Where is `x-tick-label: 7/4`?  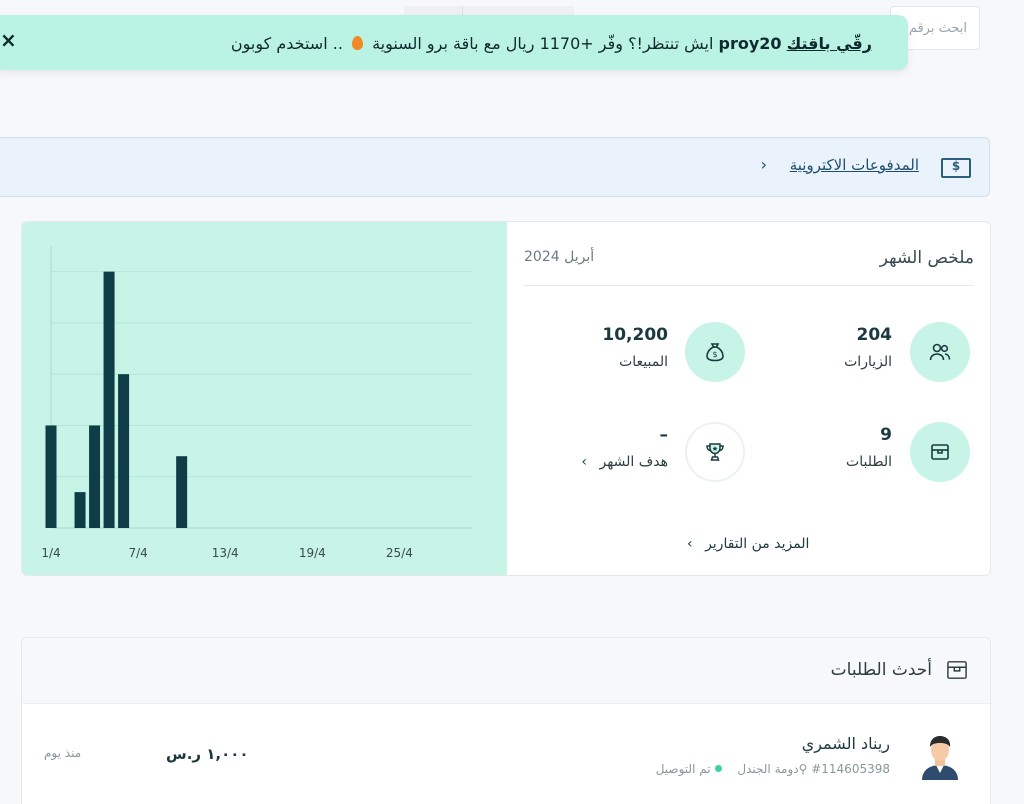
x-tick-label: 7/4 is located at coordinates (137, 553).